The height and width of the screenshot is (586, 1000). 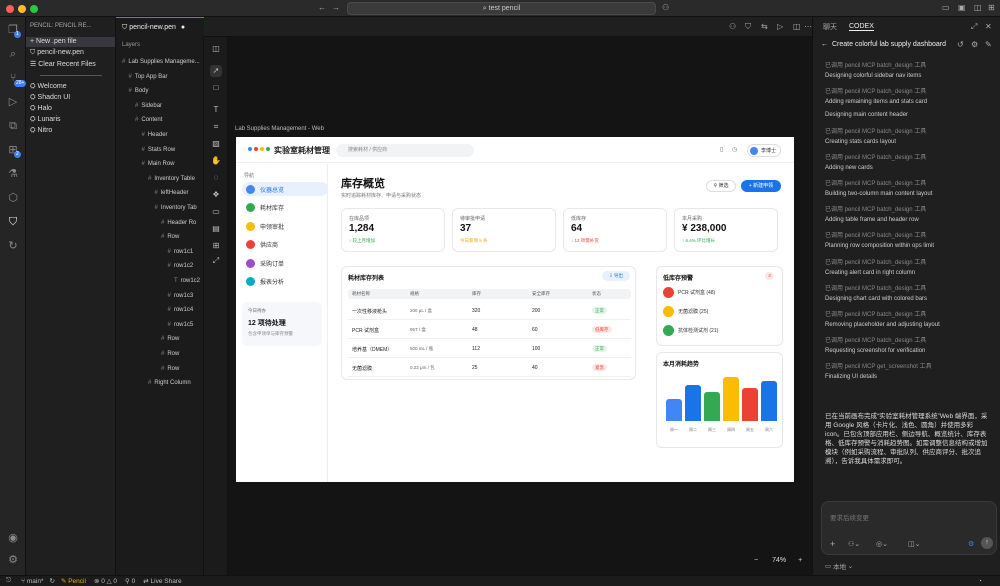 I want to click on layer-item: # Top App Bar, so click(x=148, y=77).